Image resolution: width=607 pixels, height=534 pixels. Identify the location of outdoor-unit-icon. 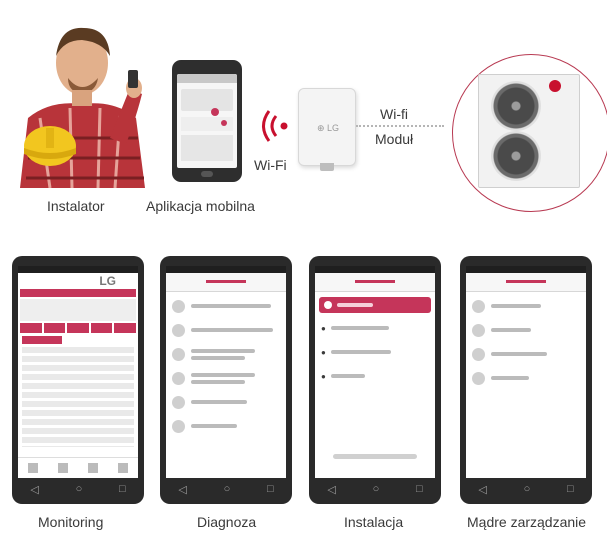
(529, 131).